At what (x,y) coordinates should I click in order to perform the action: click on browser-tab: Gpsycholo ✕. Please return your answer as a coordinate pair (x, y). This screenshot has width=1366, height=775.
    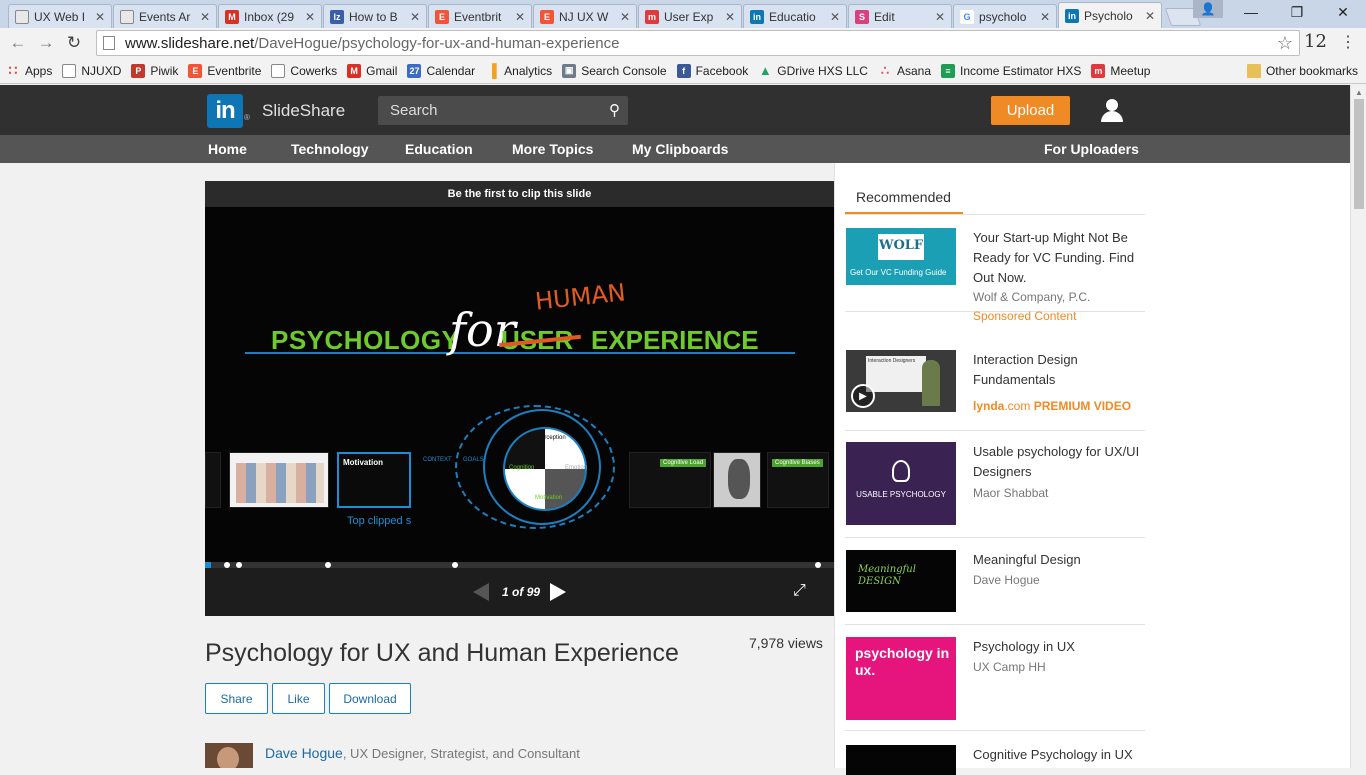
    Looking at the image, I should click on (1005, 16).